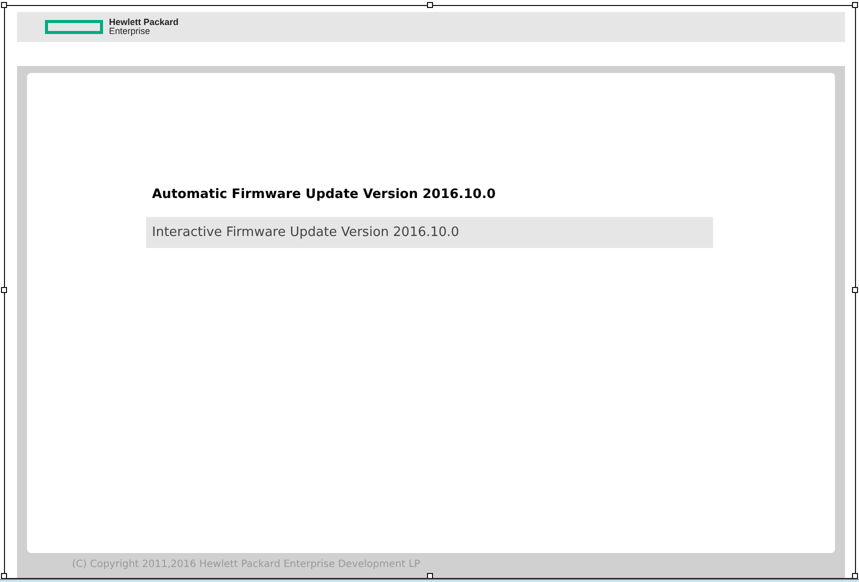  I want to click on menu-item: Automatic Firmware Update Version 2016.10.0, so click(429, 194).